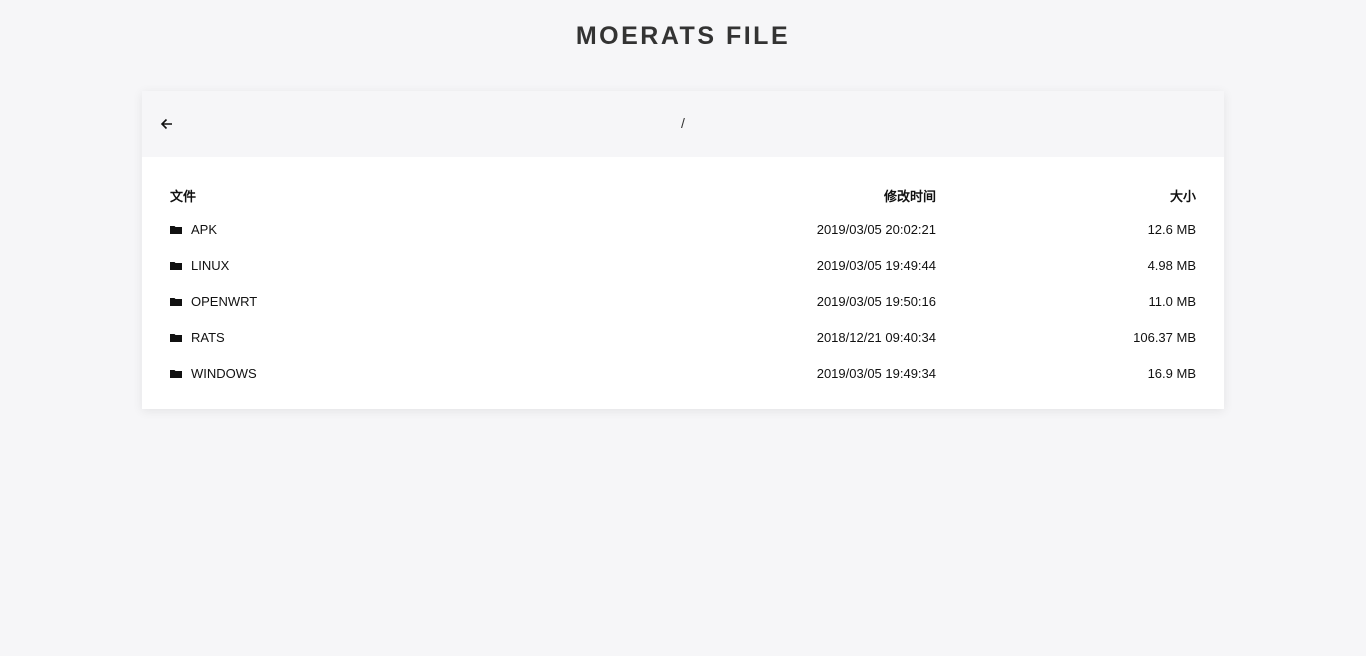 The image size is (1366, 656). What do you see at coordinates (204, 229) in the screenshot?
I see `file-name-link: APK` at bounding box center [204, 229].